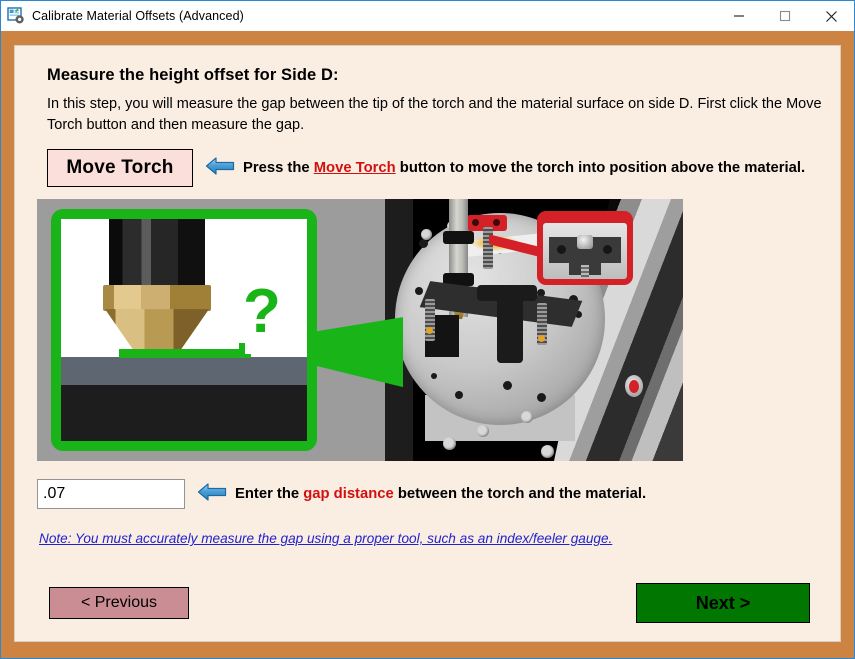 This screenshot has width=855, height=659. Describe the element at coordinates (278, 168) in the screenshot. I see `instruction-prefix: Press the` at that location.